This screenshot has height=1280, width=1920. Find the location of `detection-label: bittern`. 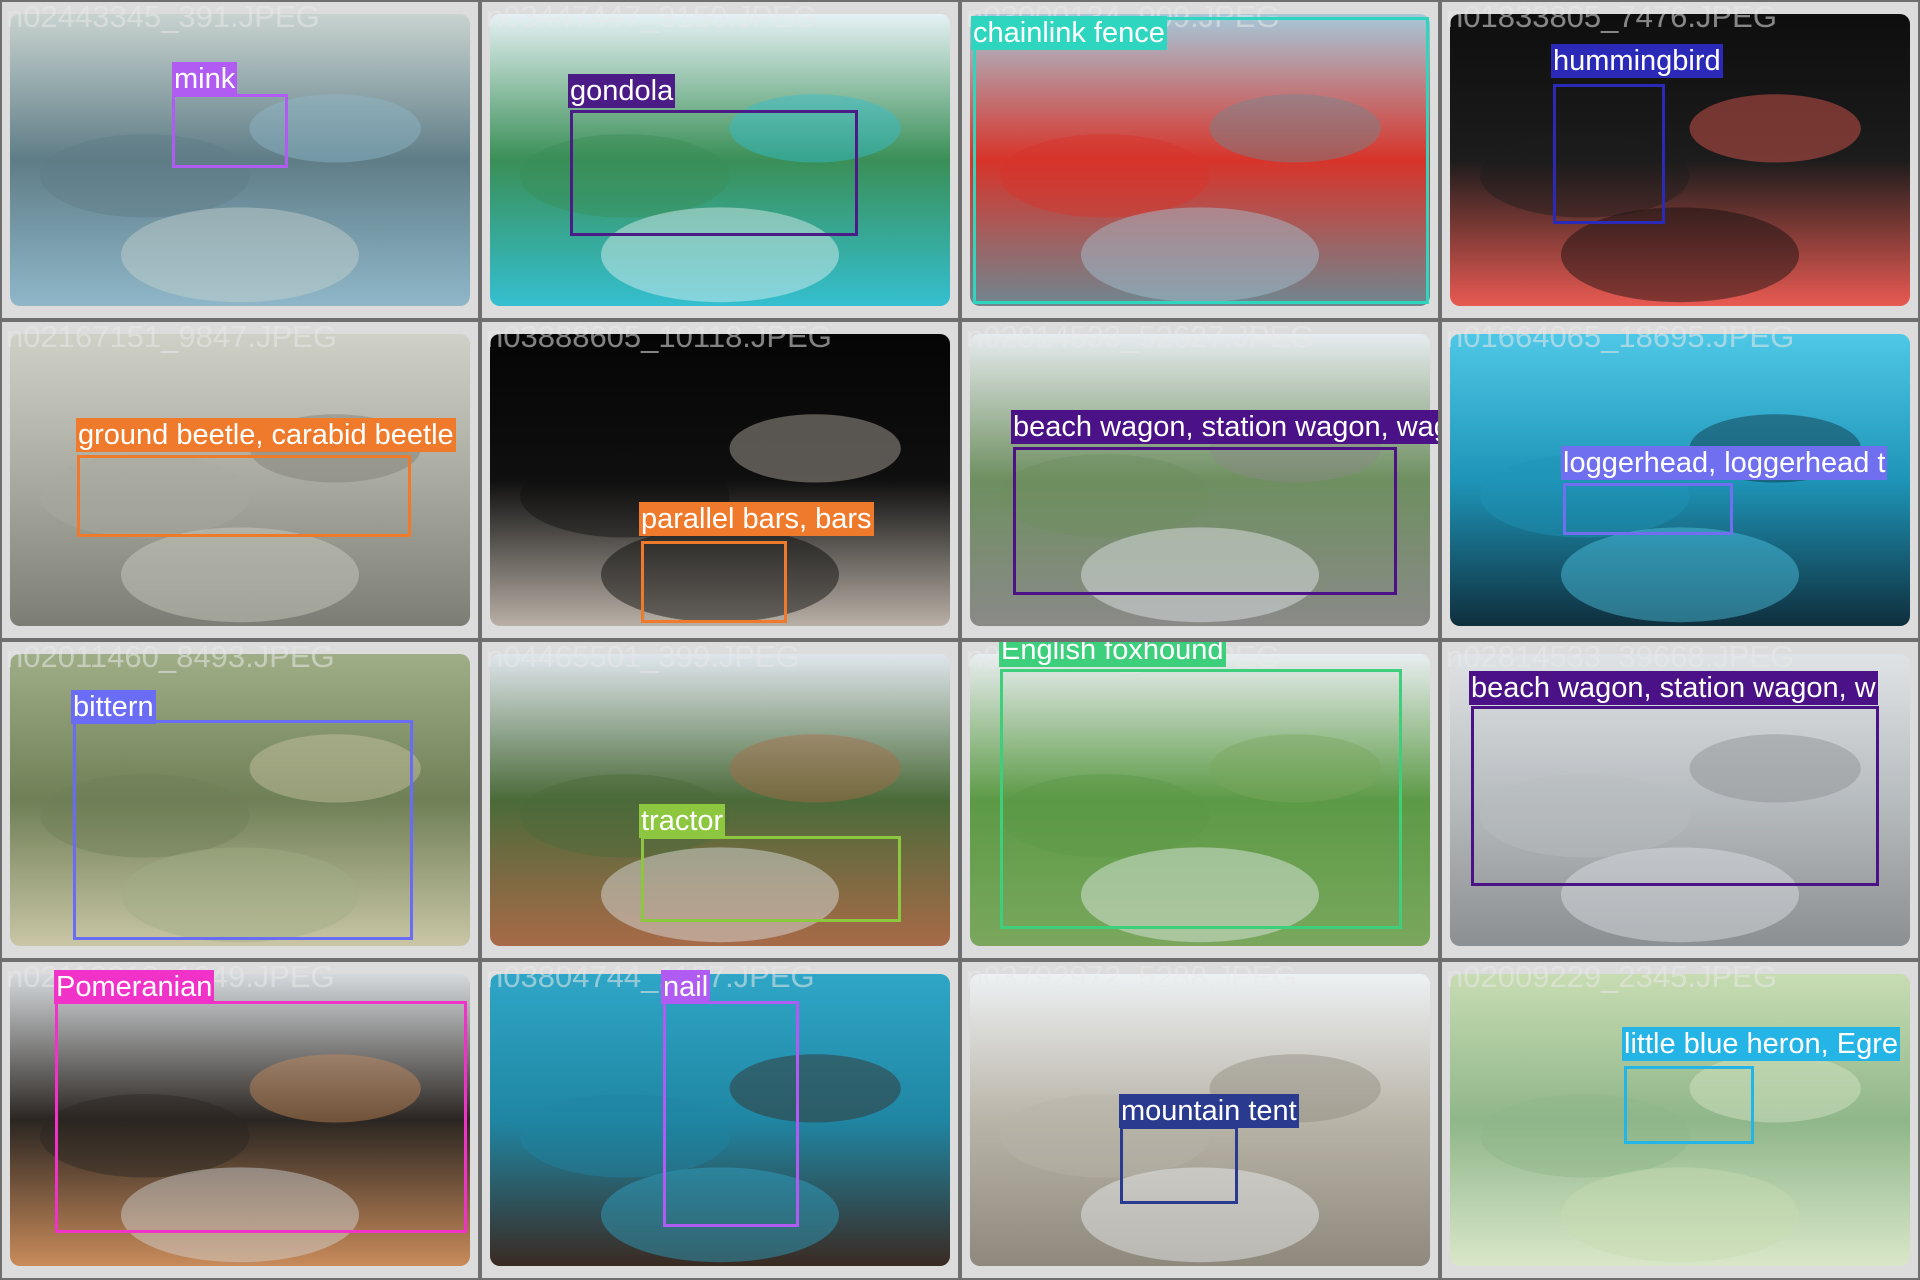

detection-label: bittern is located at coordinates (113, 707).